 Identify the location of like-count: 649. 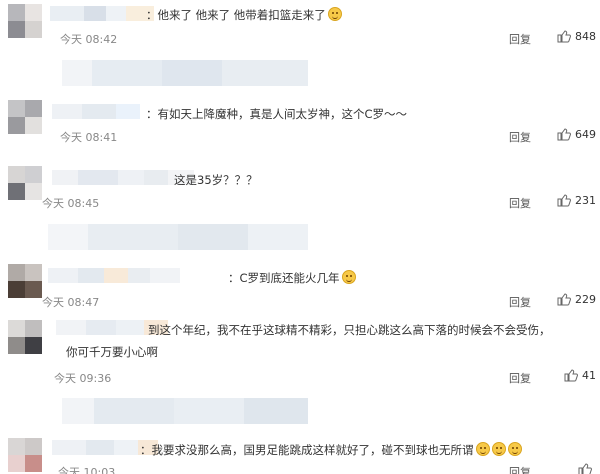
(585, 134).